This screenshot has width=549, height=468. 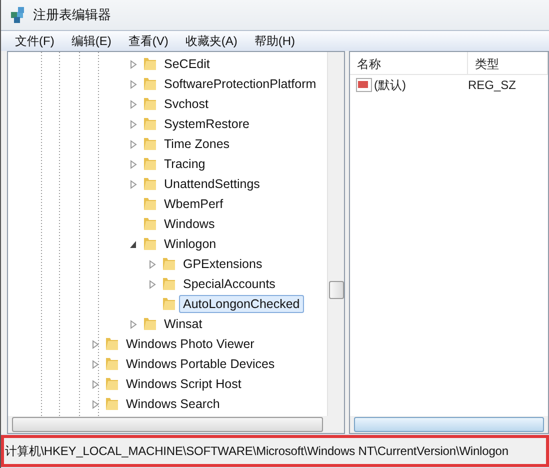 I want to click on tree-item: Windows Portable Devices, so click(x=200, y=364).